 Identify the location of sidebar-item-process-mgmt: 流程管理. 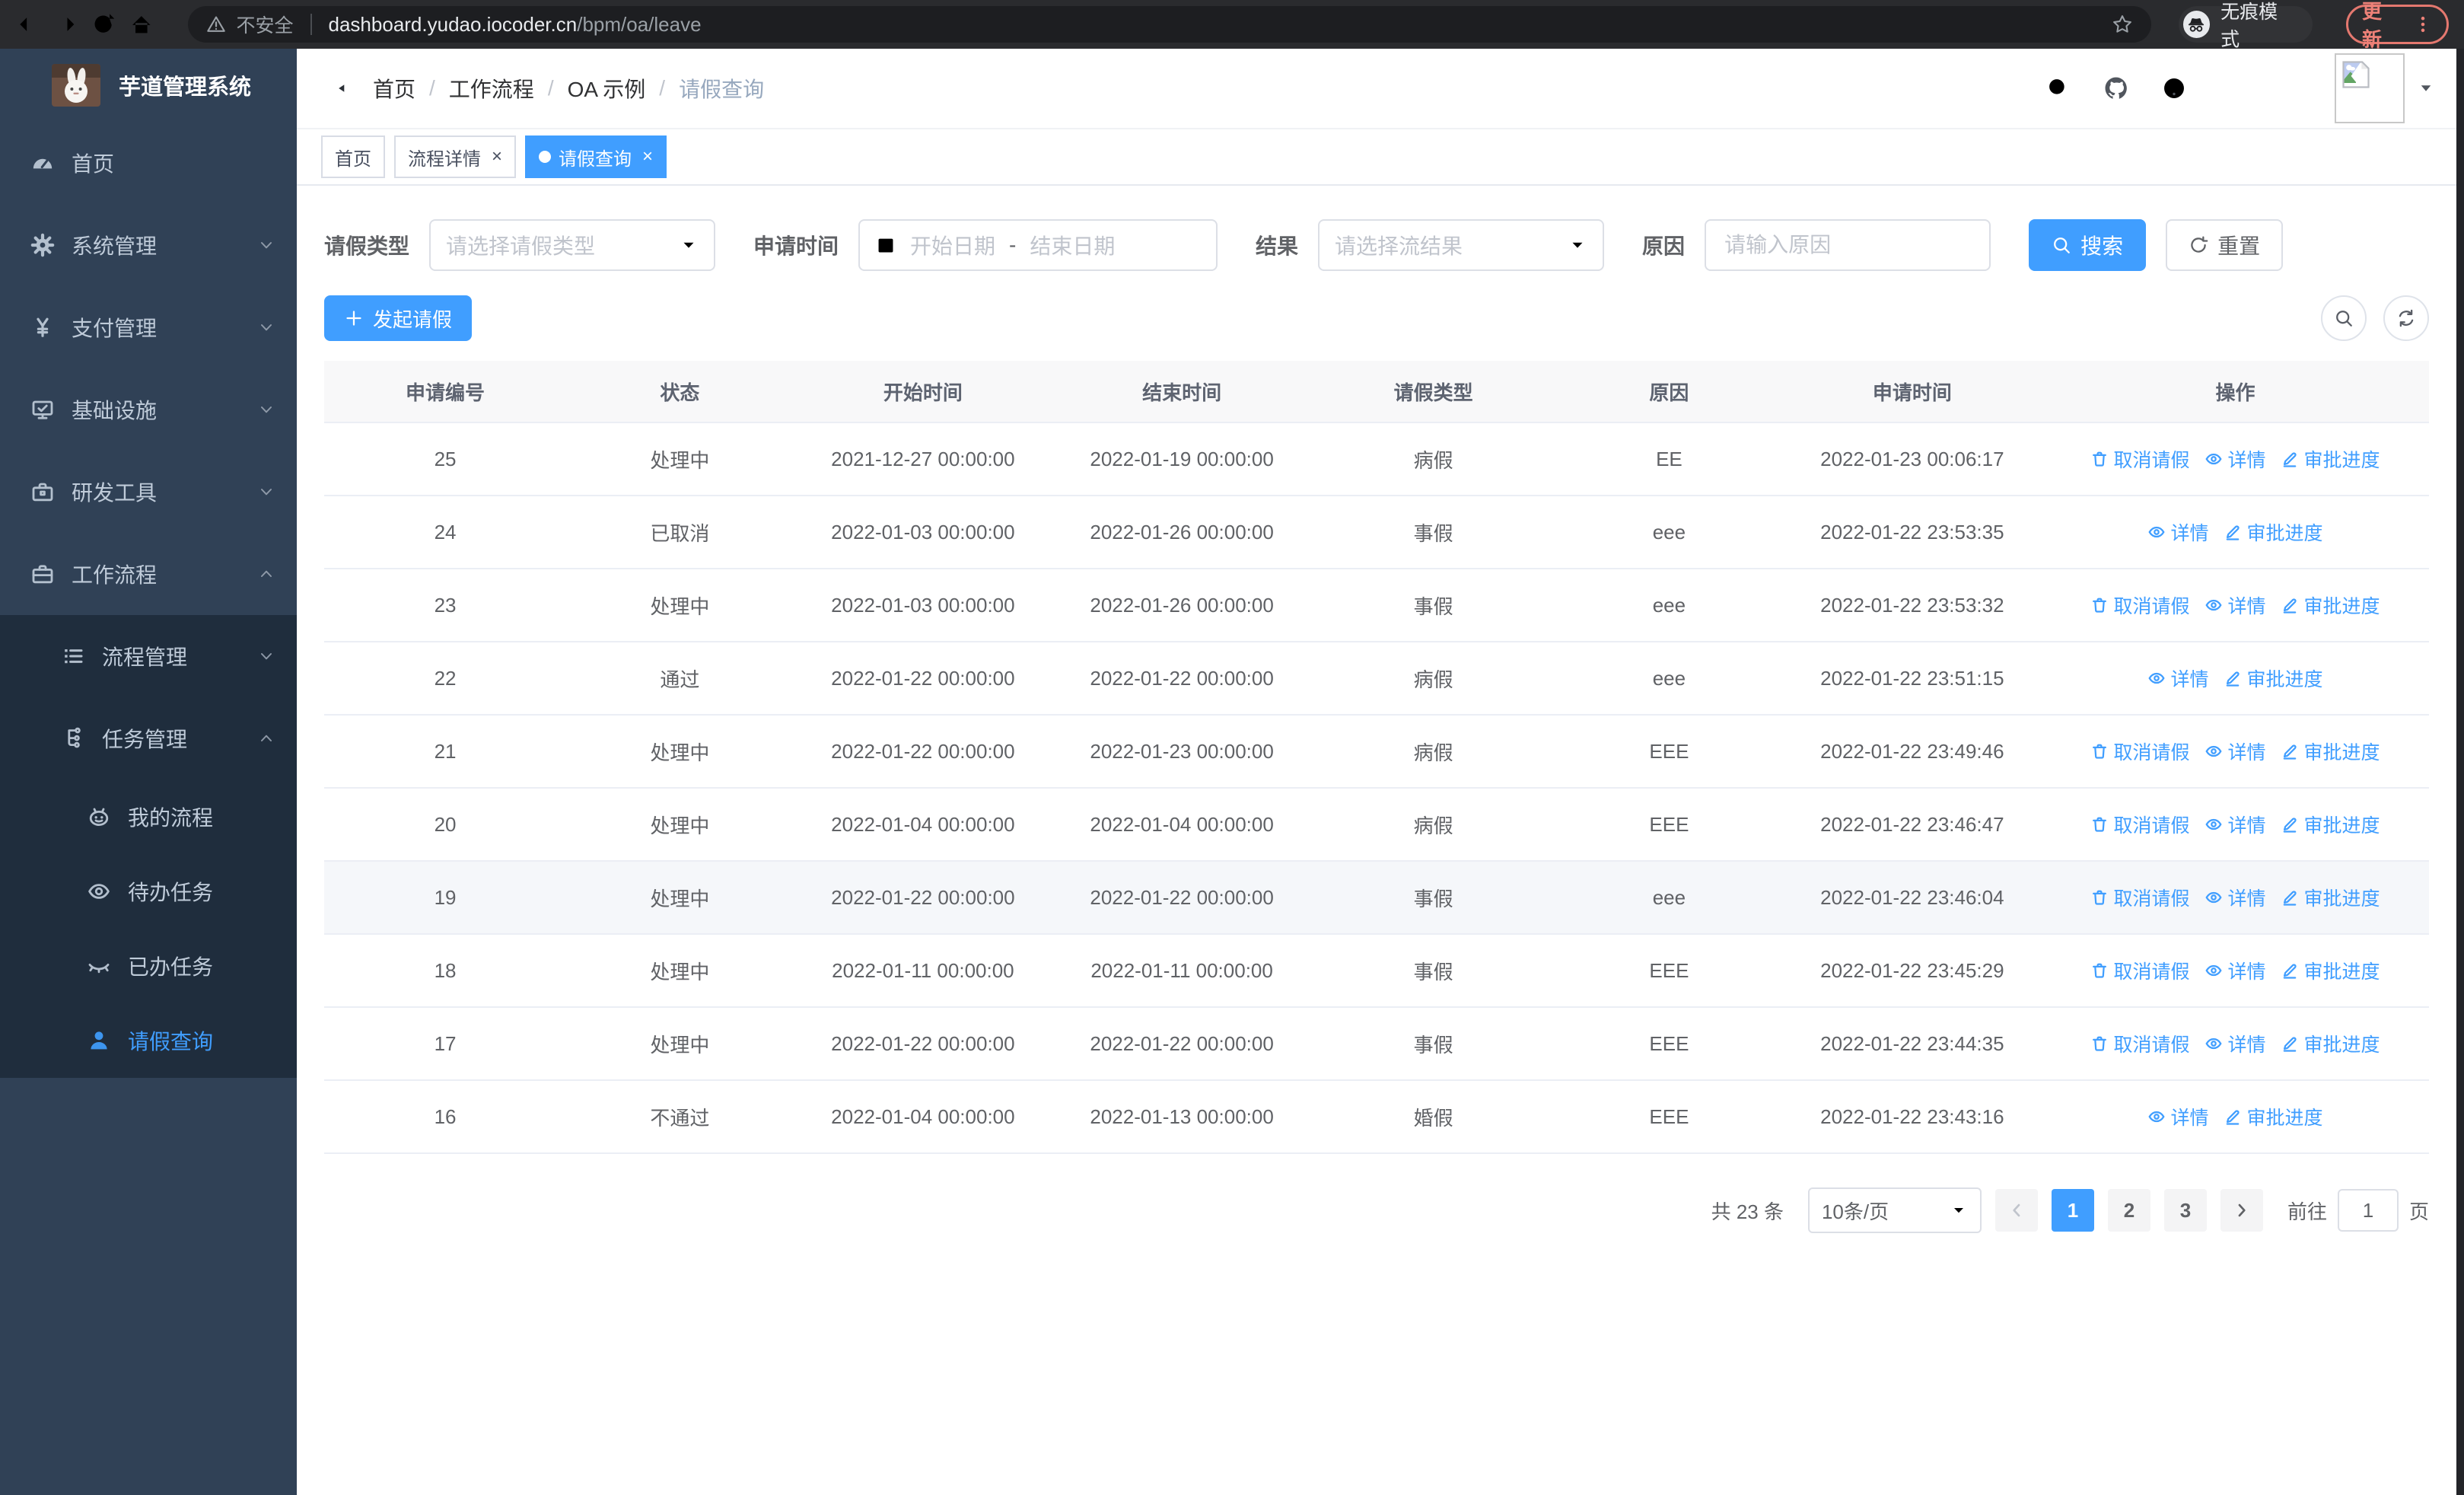
(148, 656).